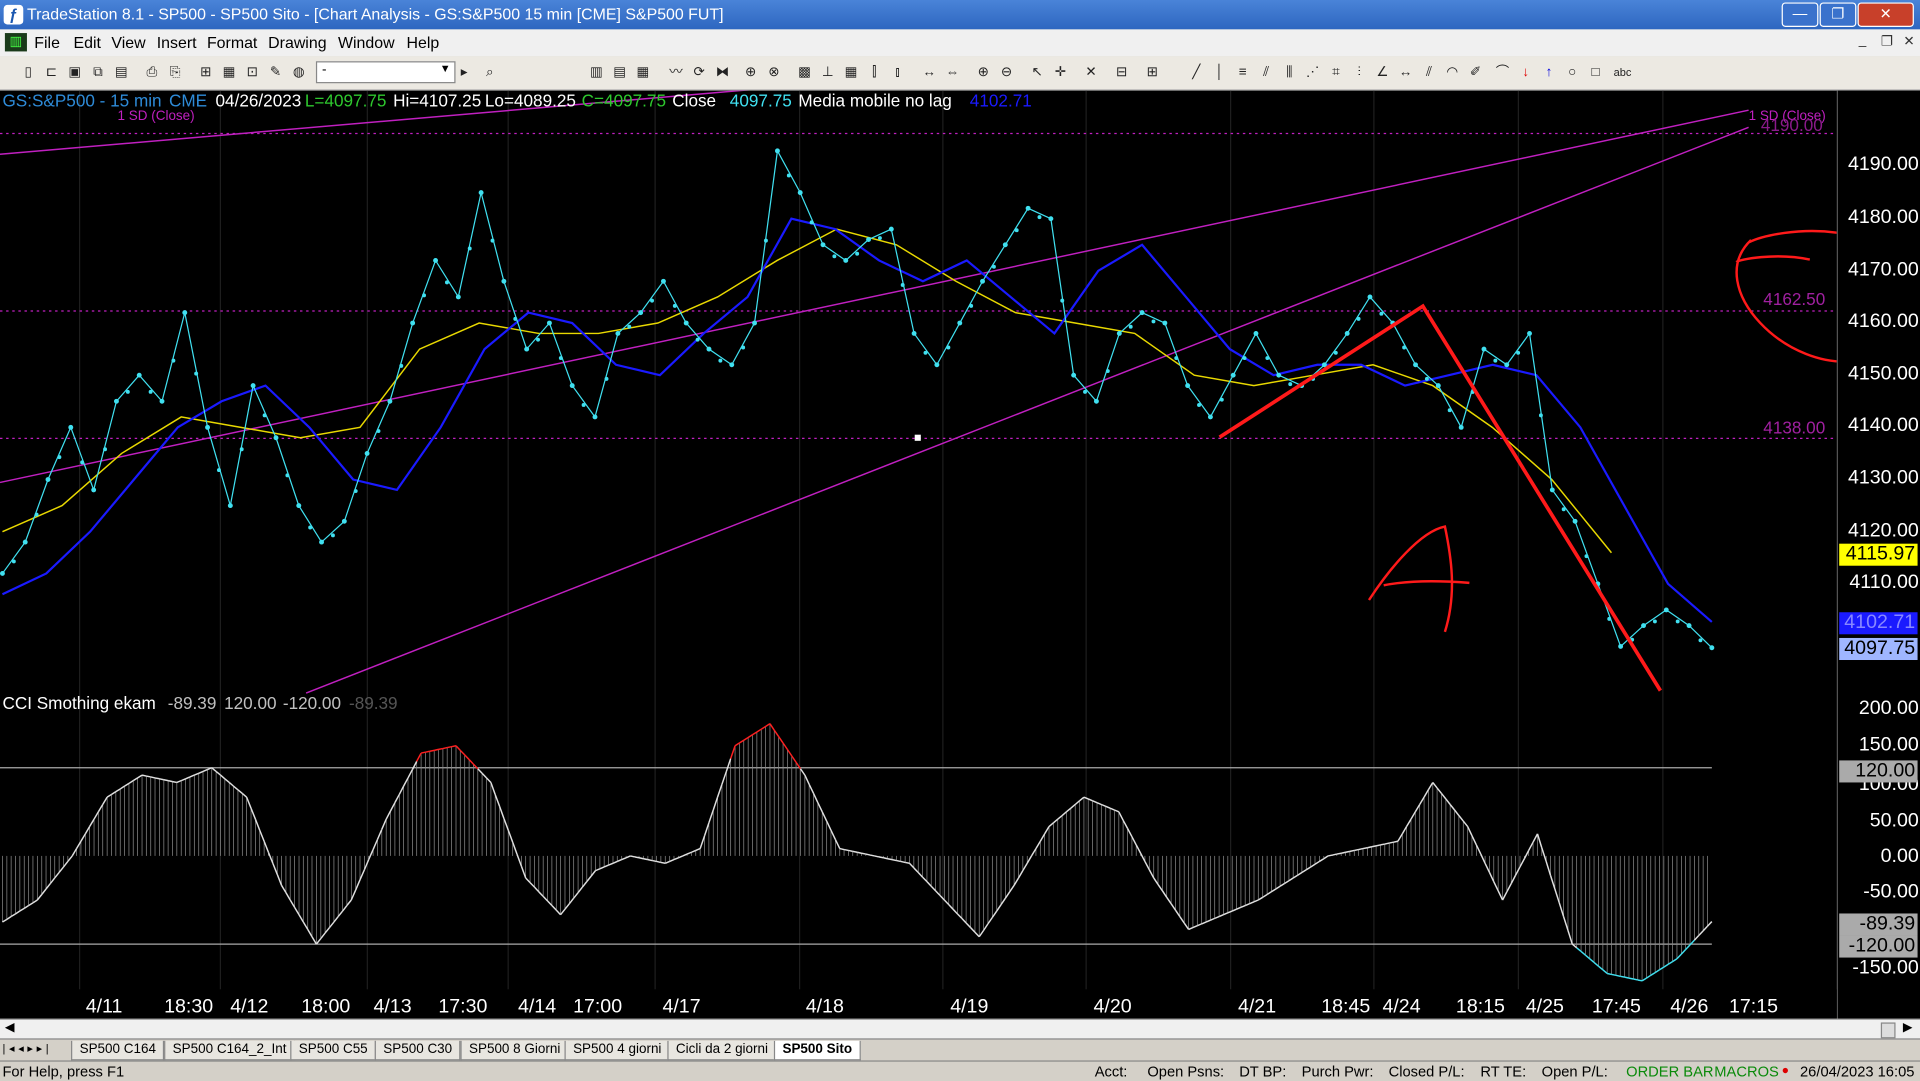  I want to click on close-button: ✕, so click(1885, 14).